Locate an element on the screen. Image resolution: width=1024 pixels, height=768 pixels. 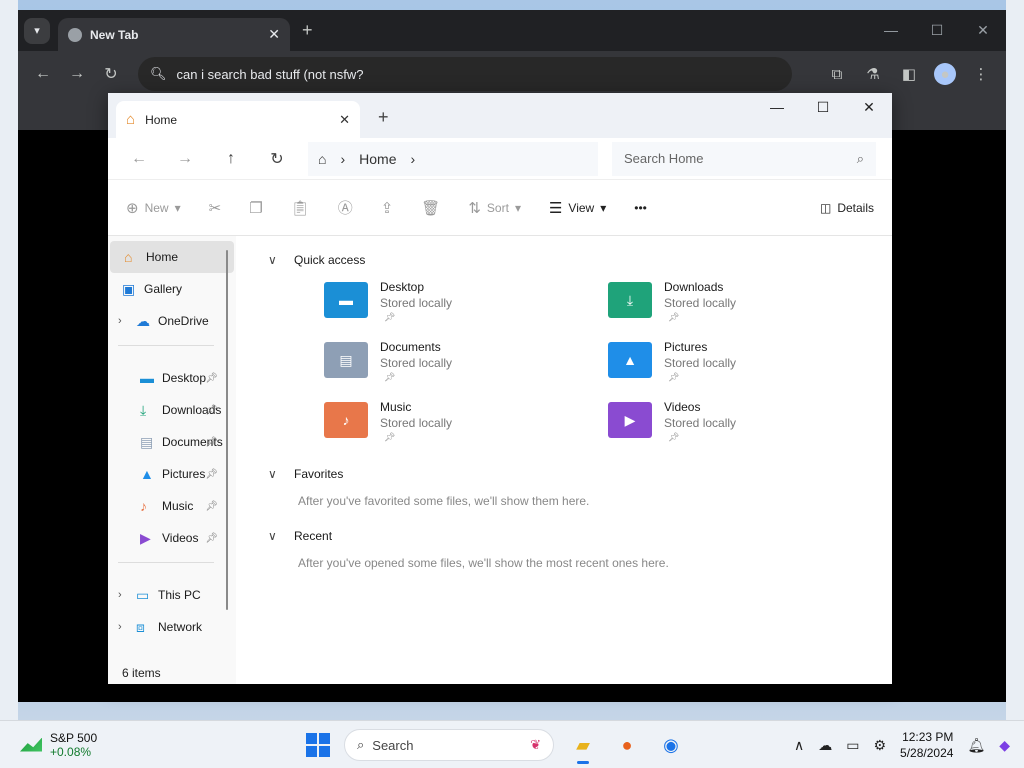
delete-button: 🗑︎ is located at coordinates (430, 208).